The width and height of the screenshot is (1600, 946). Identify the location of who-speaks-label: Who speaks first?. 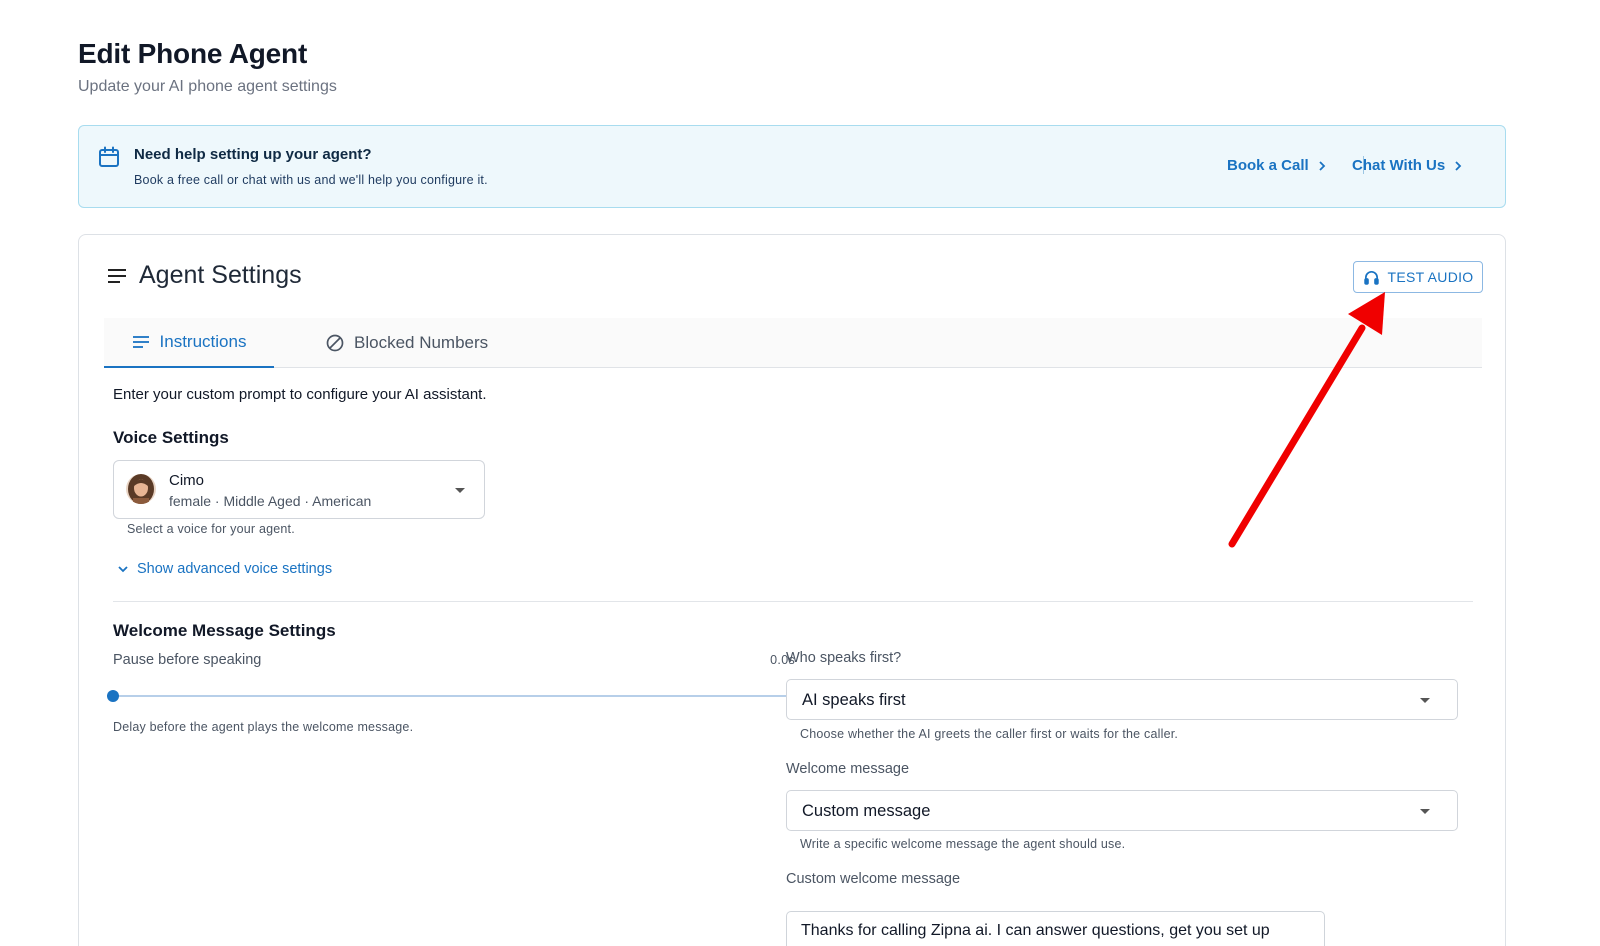
(844, 658).